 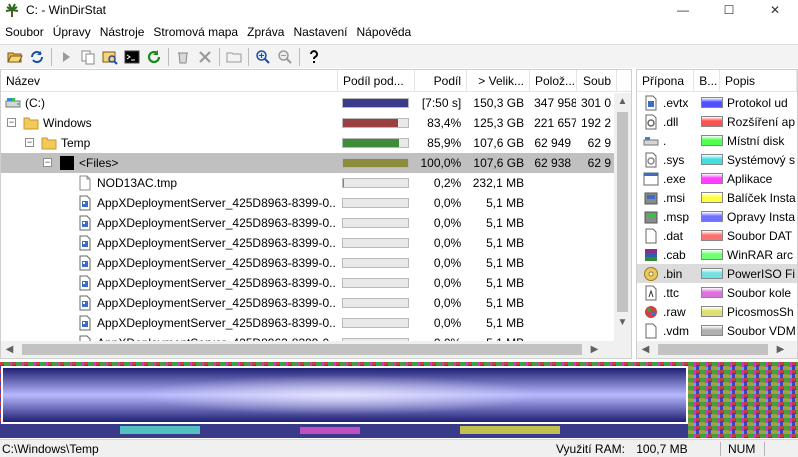 What do you see at coordinates (285, 57) in the screenshot?
I see `zoom-out-button` at bounding box center [285, 57].